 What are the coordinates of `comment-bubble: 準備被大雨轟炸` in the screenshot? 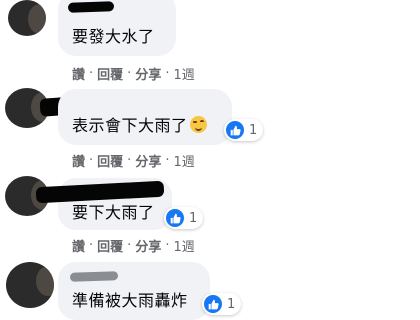 It's located at (134, 291).